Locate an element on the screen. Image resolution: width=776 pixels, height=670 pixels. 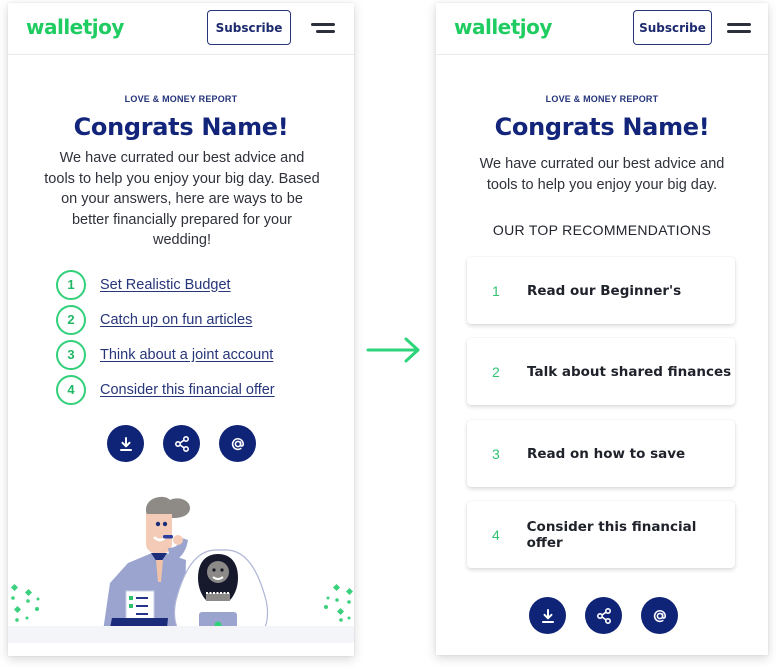
recommendation-link: Catch up on fun articles is located at coordinates (176, 320).